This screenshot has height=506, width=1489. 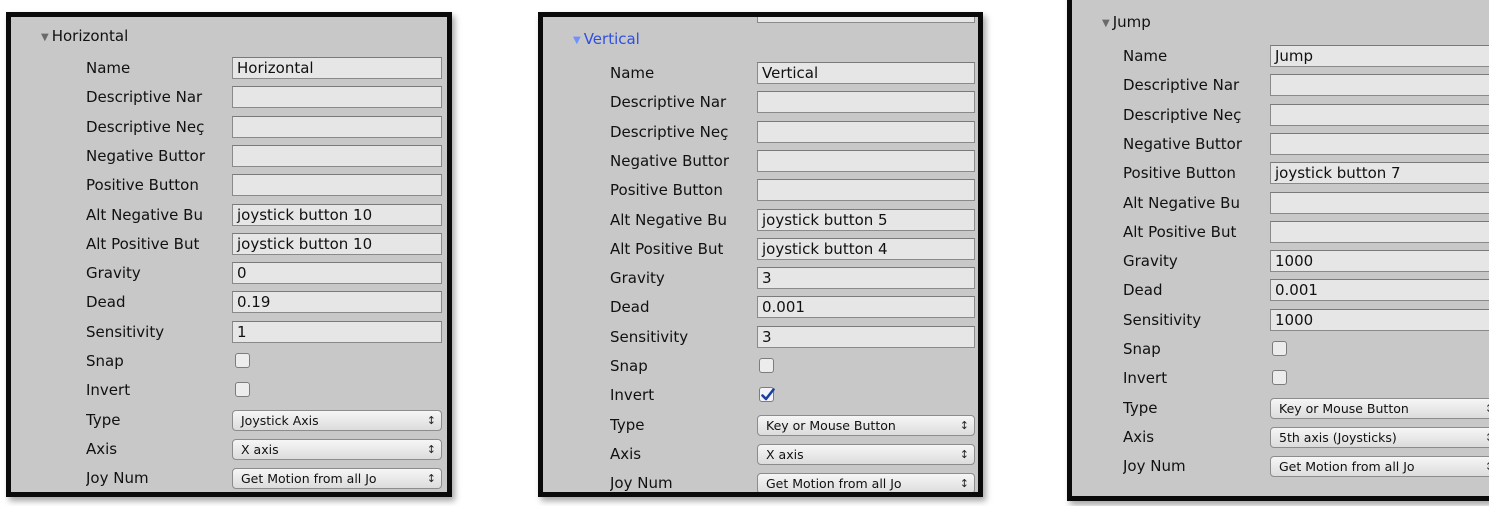 I want to click on dropdown-value: 5th axis (Joysticks), so click(x=1338, y=437).